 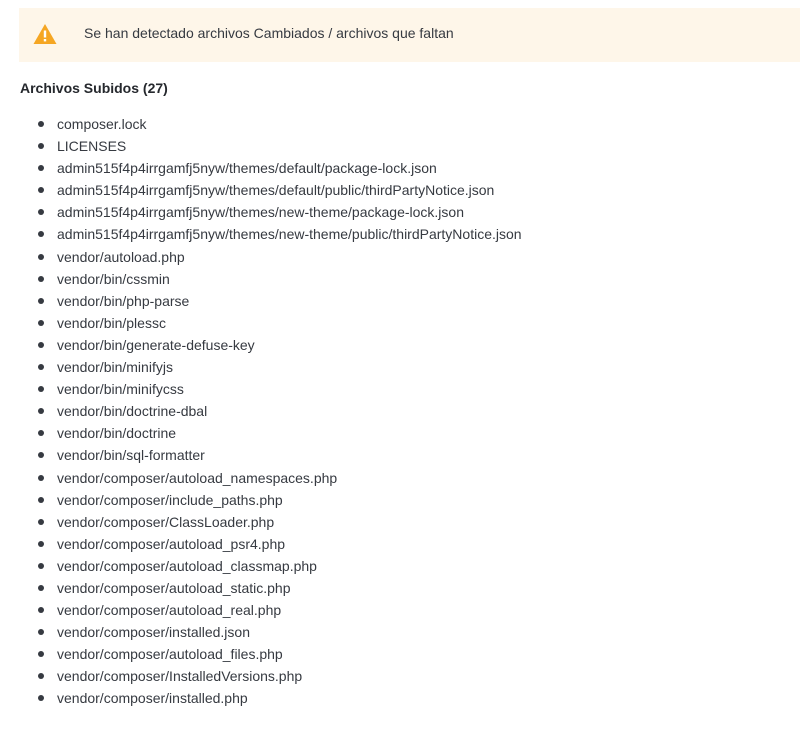 I want to click on file-list-item: vendor/autoload.php, so click(x=271, y=257).